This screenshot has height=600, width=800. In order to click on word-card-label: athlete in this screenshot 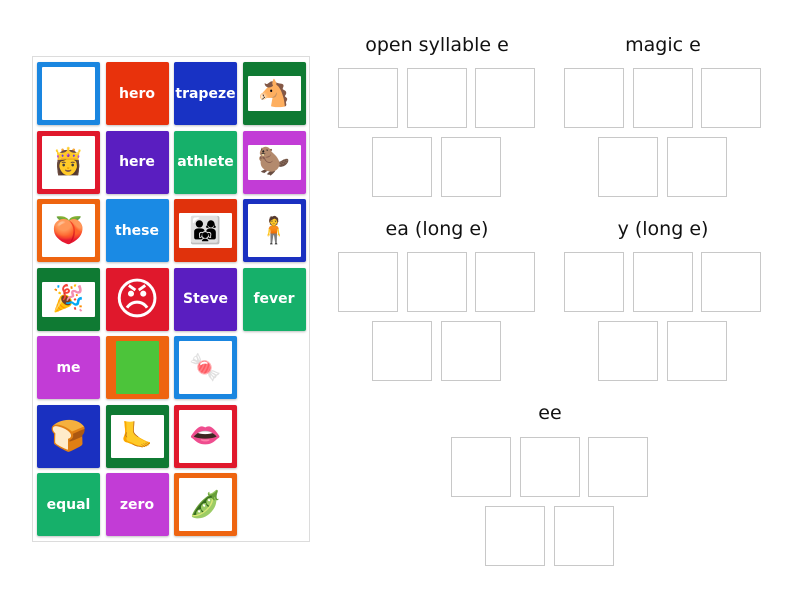, I will do `click(205, 162)`.